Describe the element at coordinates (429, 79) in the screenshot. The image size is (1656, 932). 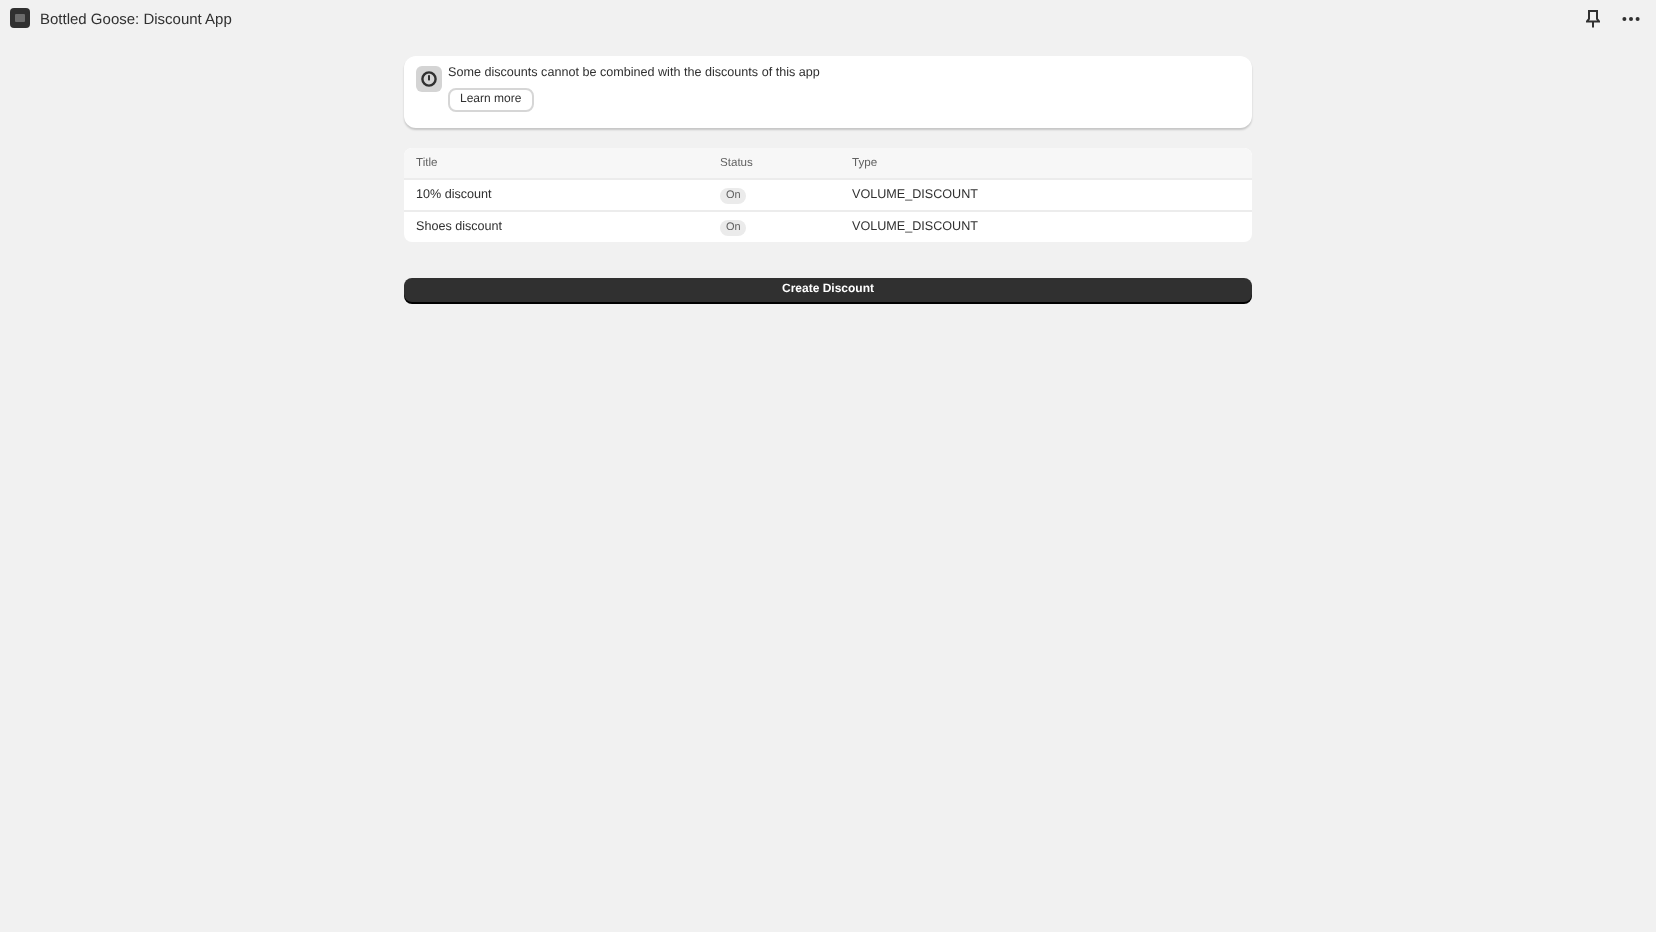
I see `info-icon` at that location.